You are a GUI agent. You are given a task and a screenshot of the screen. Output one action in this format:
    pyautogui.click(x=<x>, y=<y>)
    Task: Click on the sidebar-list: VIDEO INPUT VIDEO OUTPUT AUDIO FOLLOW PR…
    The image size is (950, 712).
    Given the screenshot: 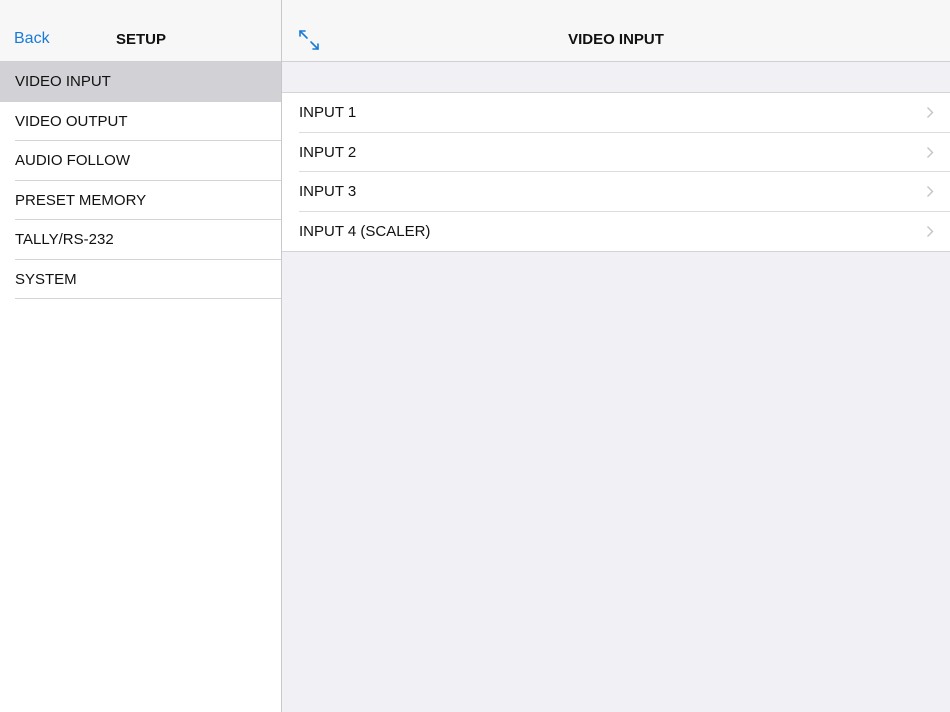 What is the action you would take?
    pyautogui.click(x=141, y=180)
    